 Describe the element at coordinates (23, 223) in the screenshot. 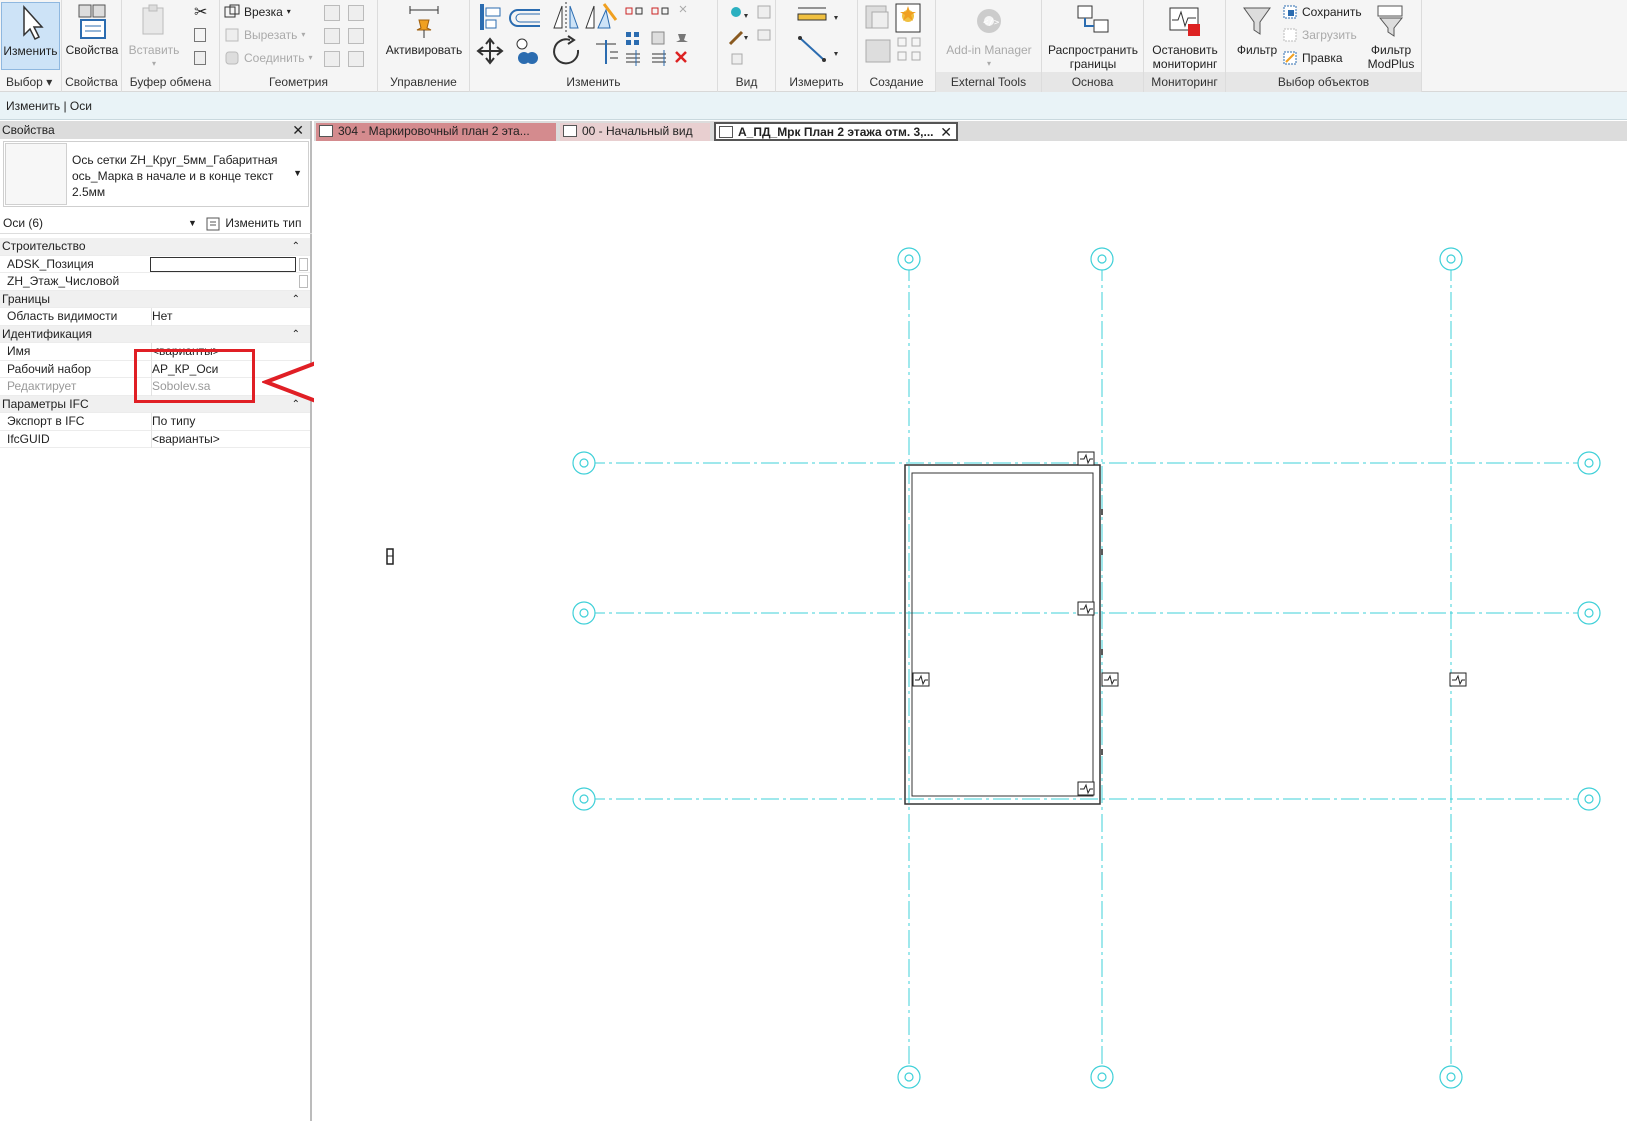

I see `instance-filter-dropdown: Оси (6)` at that location.